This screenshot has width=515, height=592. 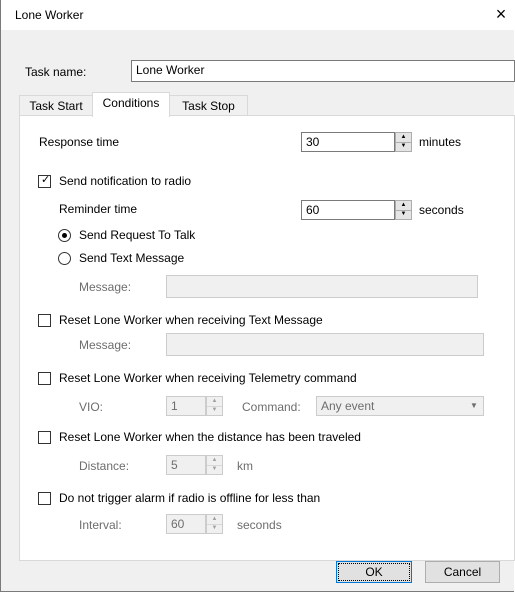 I want to click on reset-telemetry-checkbox, so click(x=44, y=378).